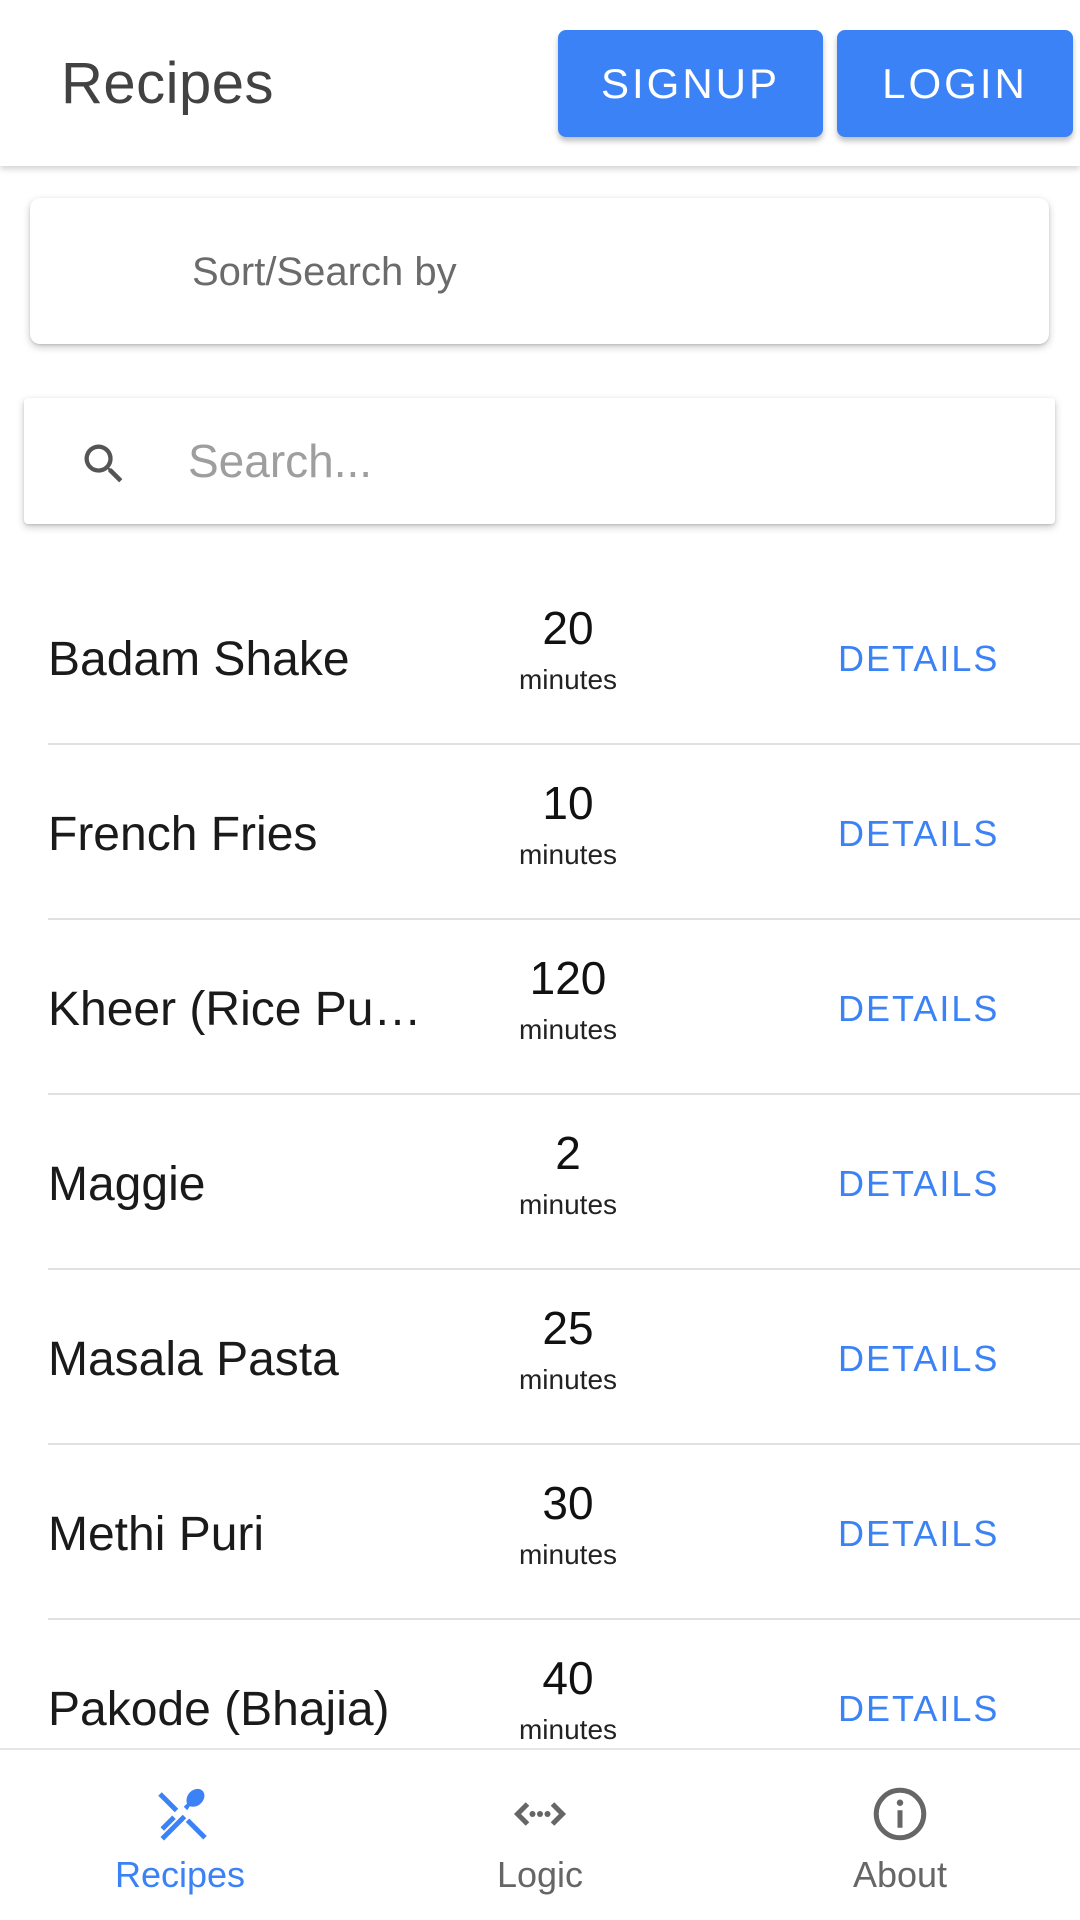 The height and width of the screenshot is (1920, 1080). What do you see at coordinates (104, 466) in the screenshot?
I see `search-icon` at bounding box center [104, 466].